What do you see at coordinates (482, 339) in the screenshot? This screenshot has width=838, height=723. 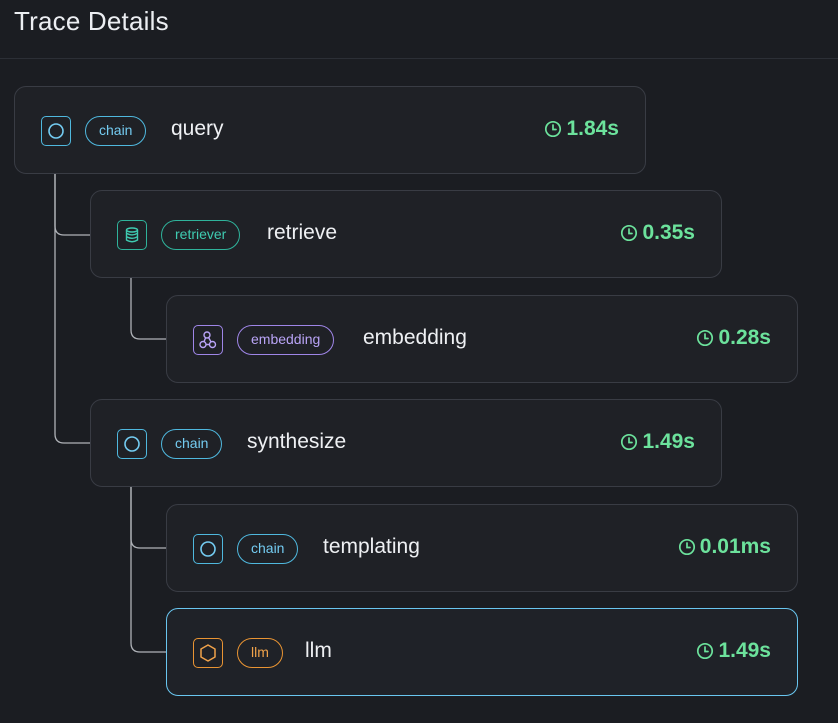 I see `span-row-embedding: embedding embedding 0.28s` at bounding box center [482, 339].